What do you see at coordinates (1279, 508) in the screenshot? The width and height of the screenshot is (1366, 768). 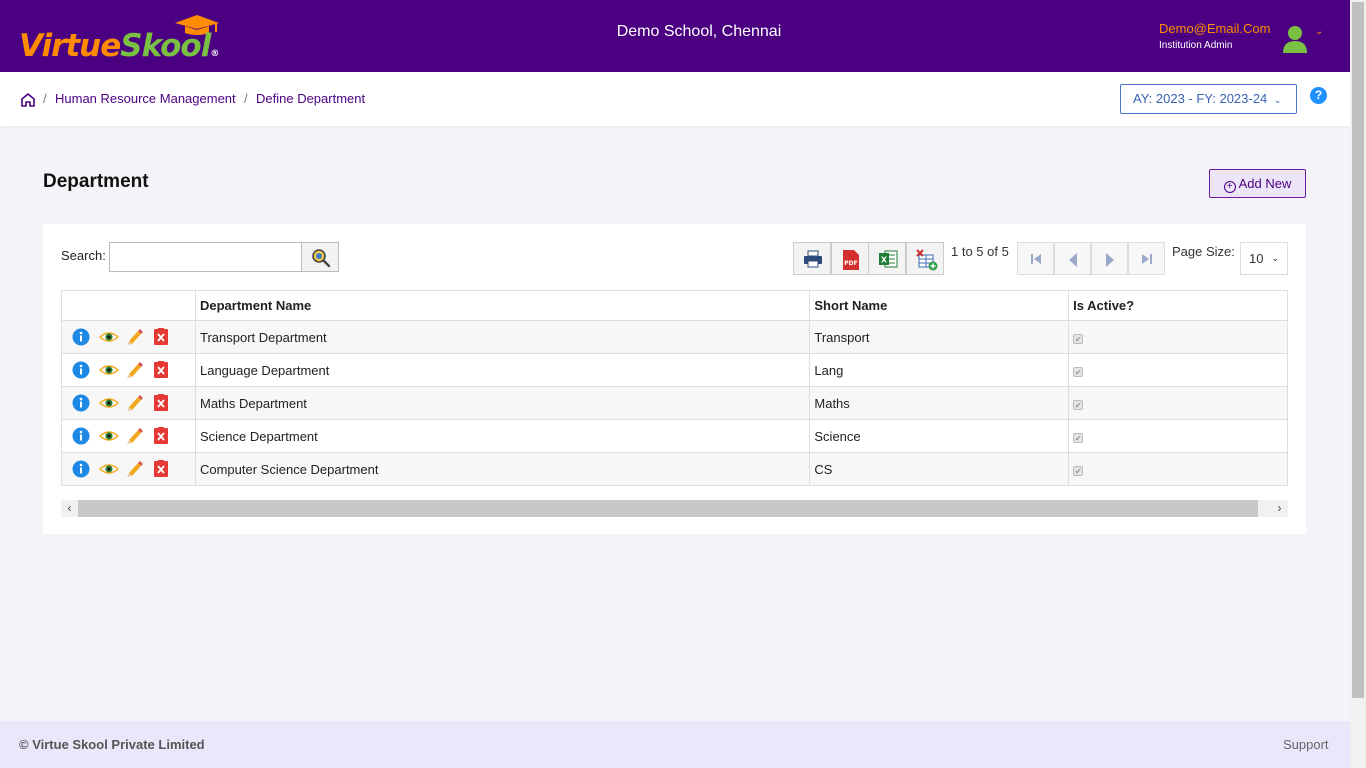 I see `scroll-right-icon: ›` at bounding box center [1279, 508].